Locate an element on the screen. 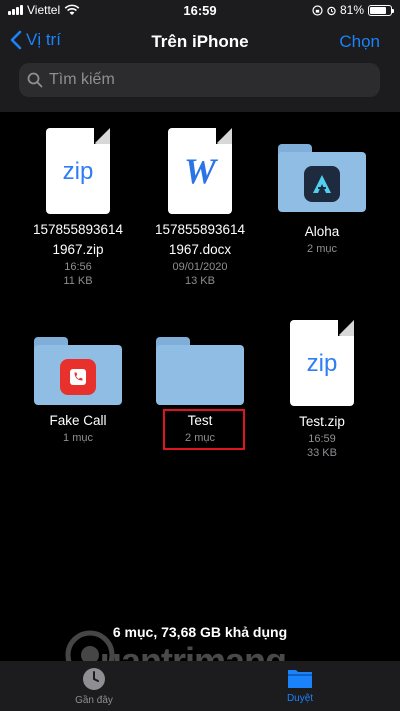 Image resolution: width=400 pixels, height=711 pixels. file-size: 11 KB is located at coordinates (78, 281).